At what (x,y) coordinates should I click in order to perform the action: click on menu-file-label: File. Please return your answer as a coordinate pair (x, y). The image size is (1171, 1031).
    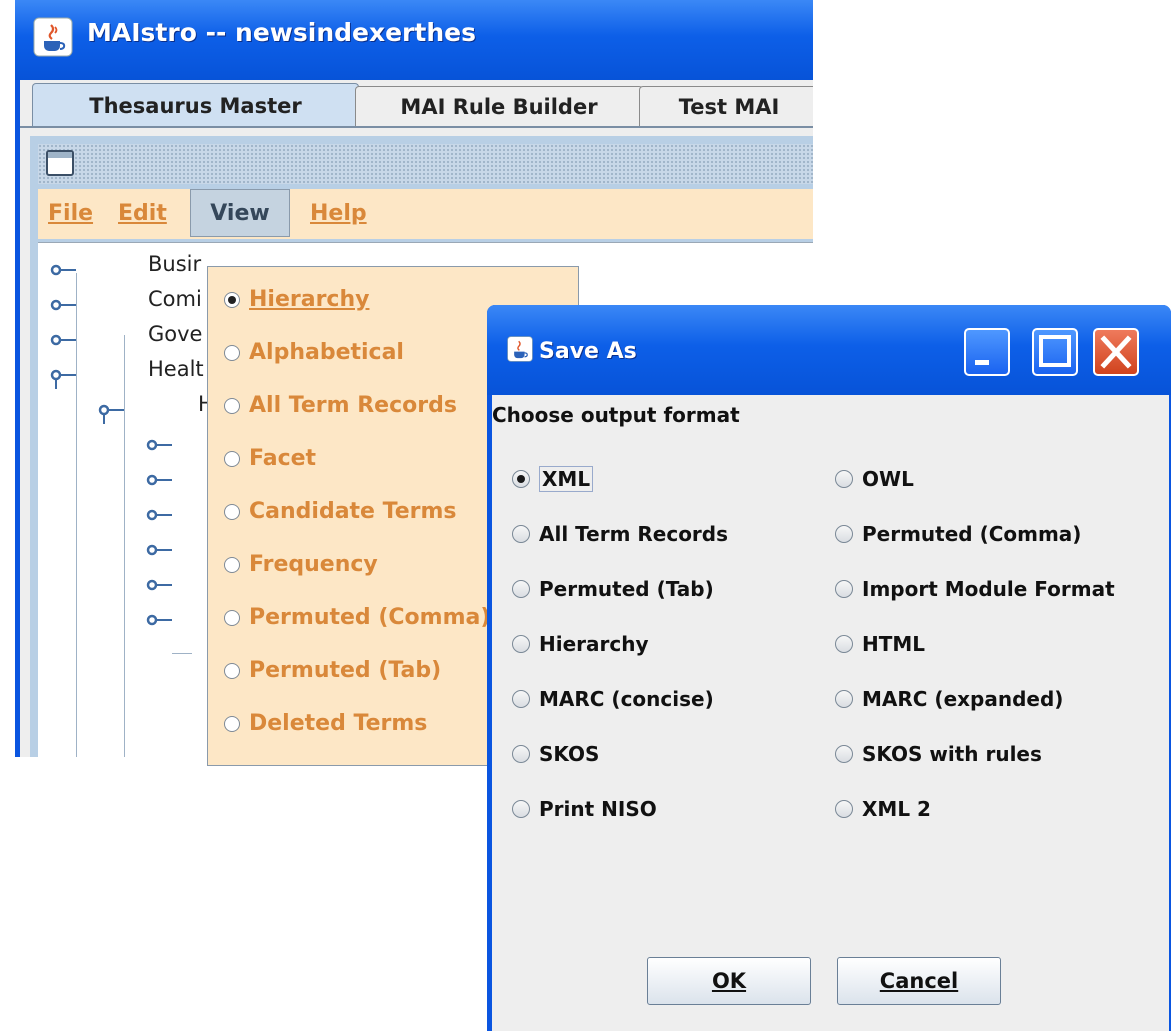
    Looking at the image, I should click on (71, 213).